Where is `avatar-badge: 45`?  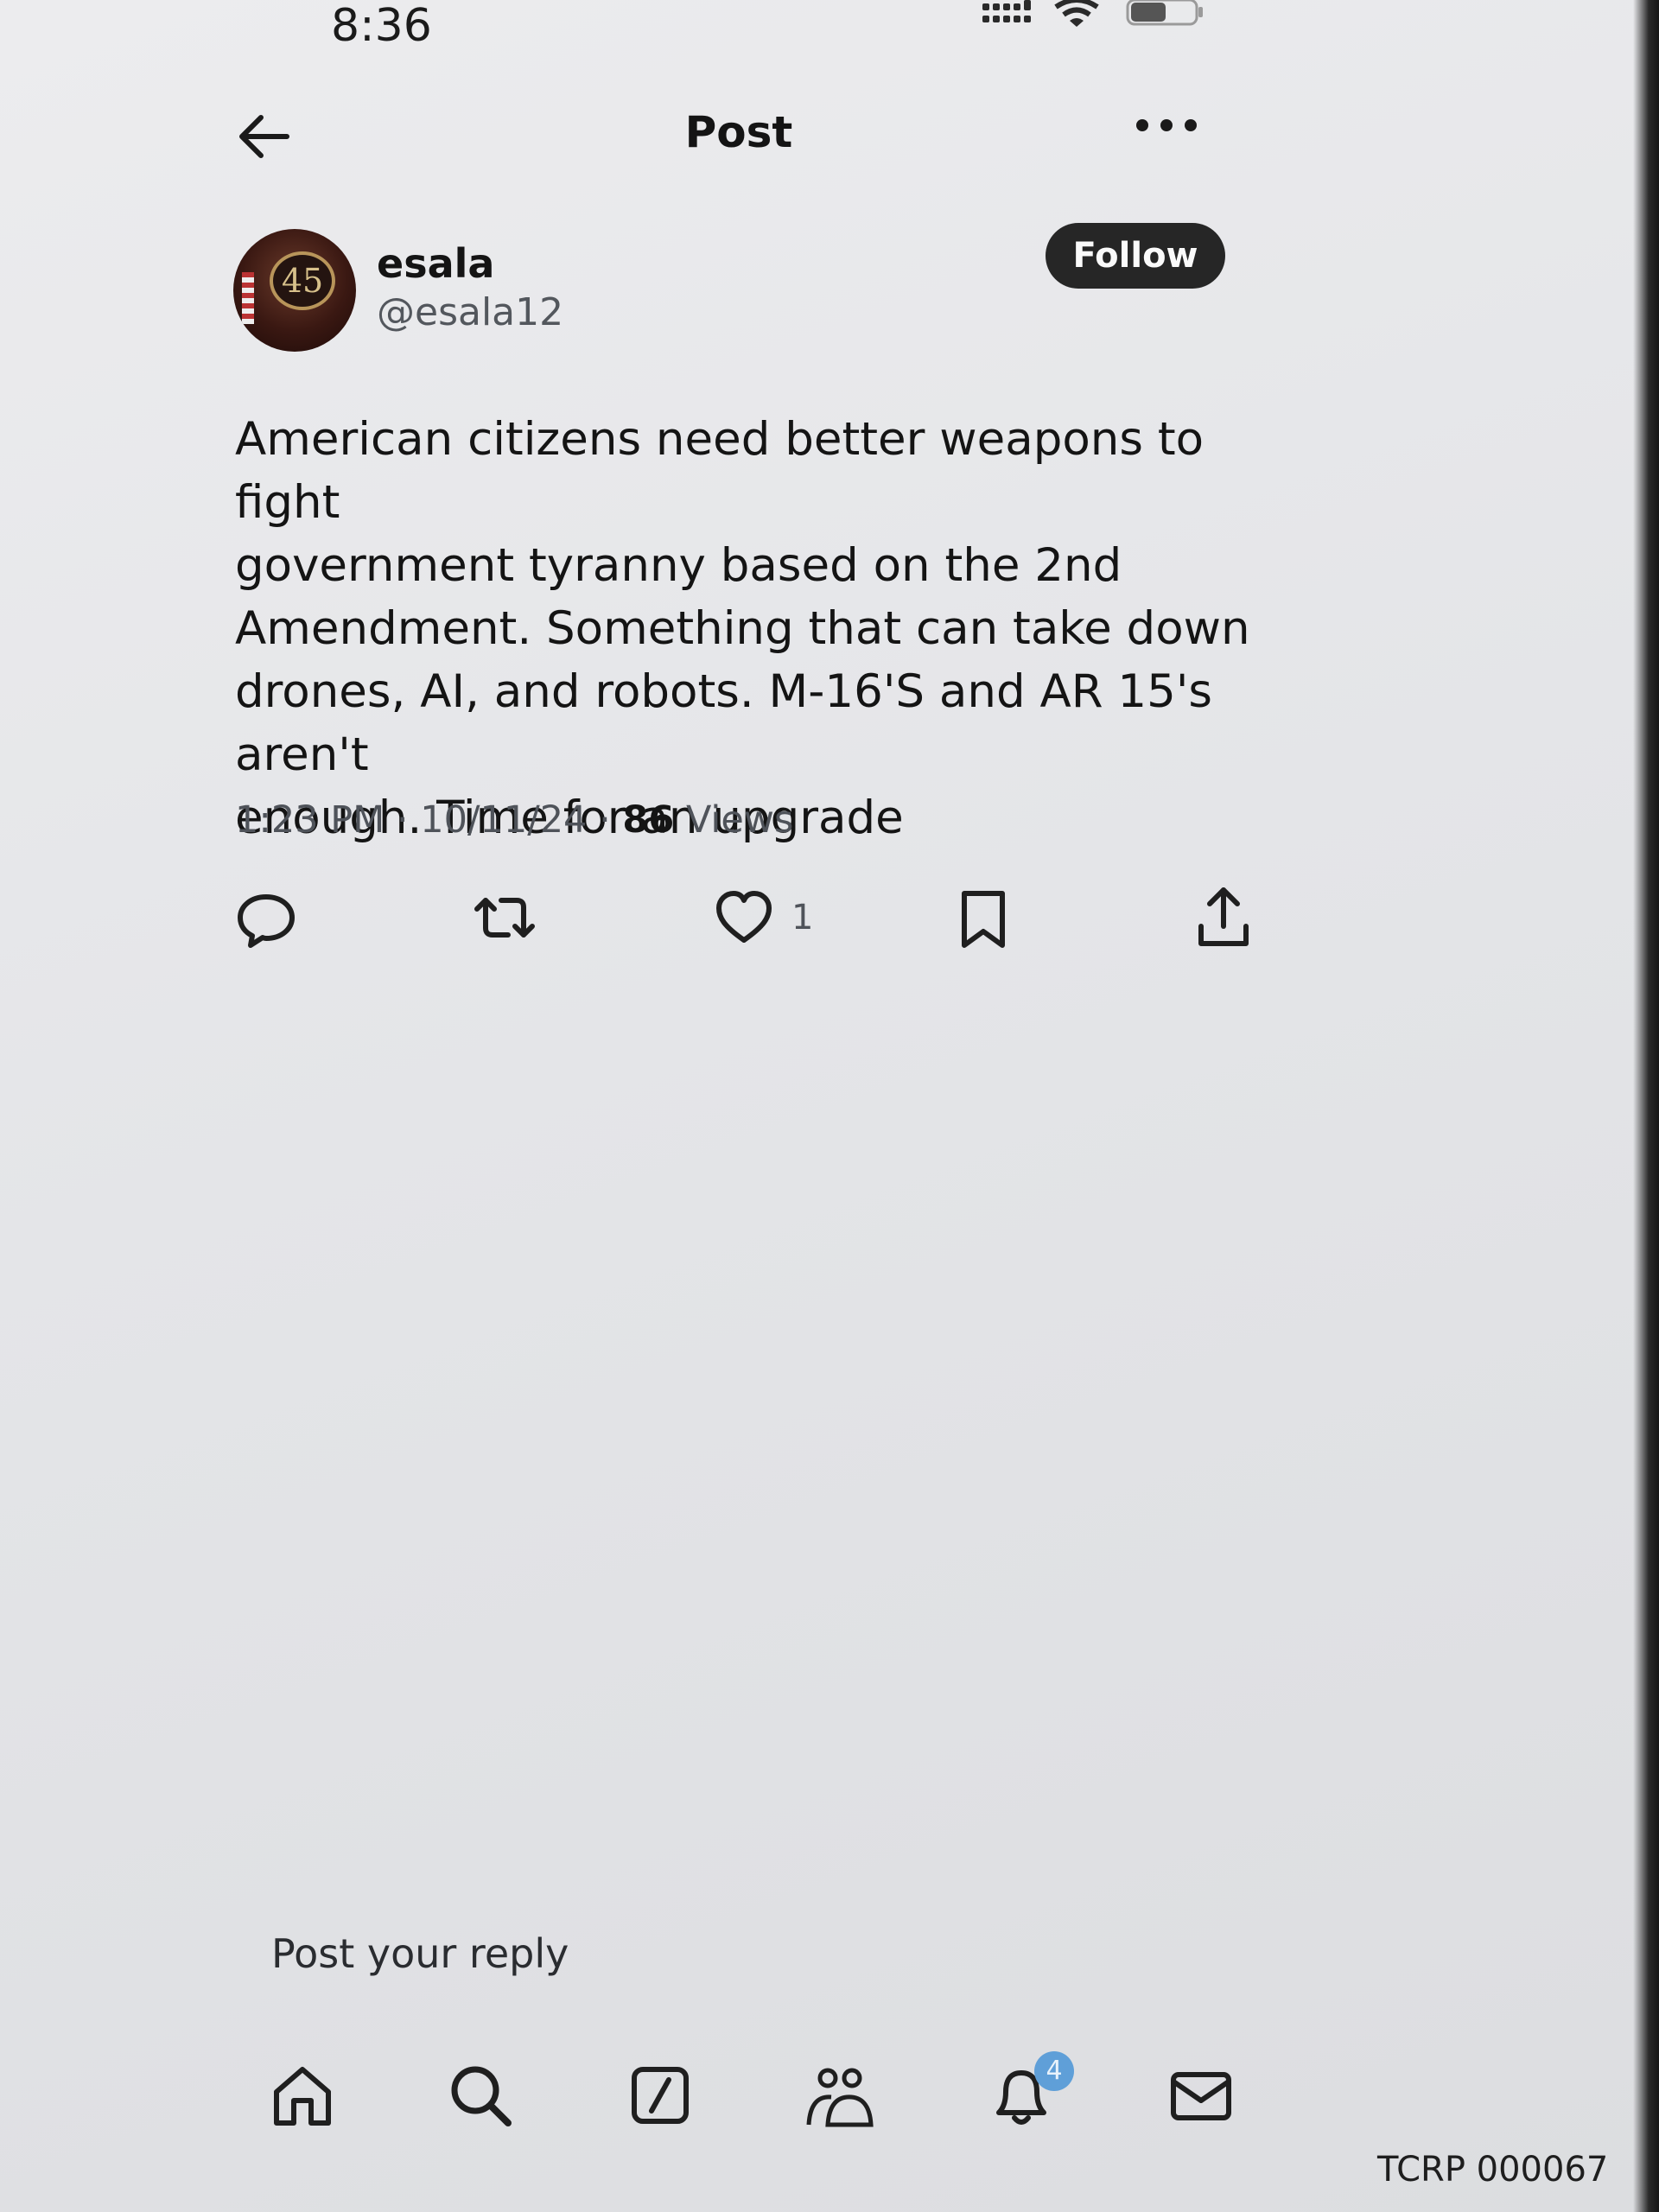
avatar-badge: 45 is located at coordinates (302, 280).